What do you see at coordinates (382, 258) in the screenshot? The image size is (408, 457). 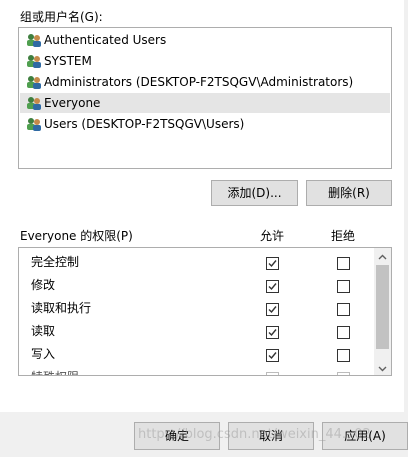 I see `scroll-up-icon` at bounding box center [382, 258].